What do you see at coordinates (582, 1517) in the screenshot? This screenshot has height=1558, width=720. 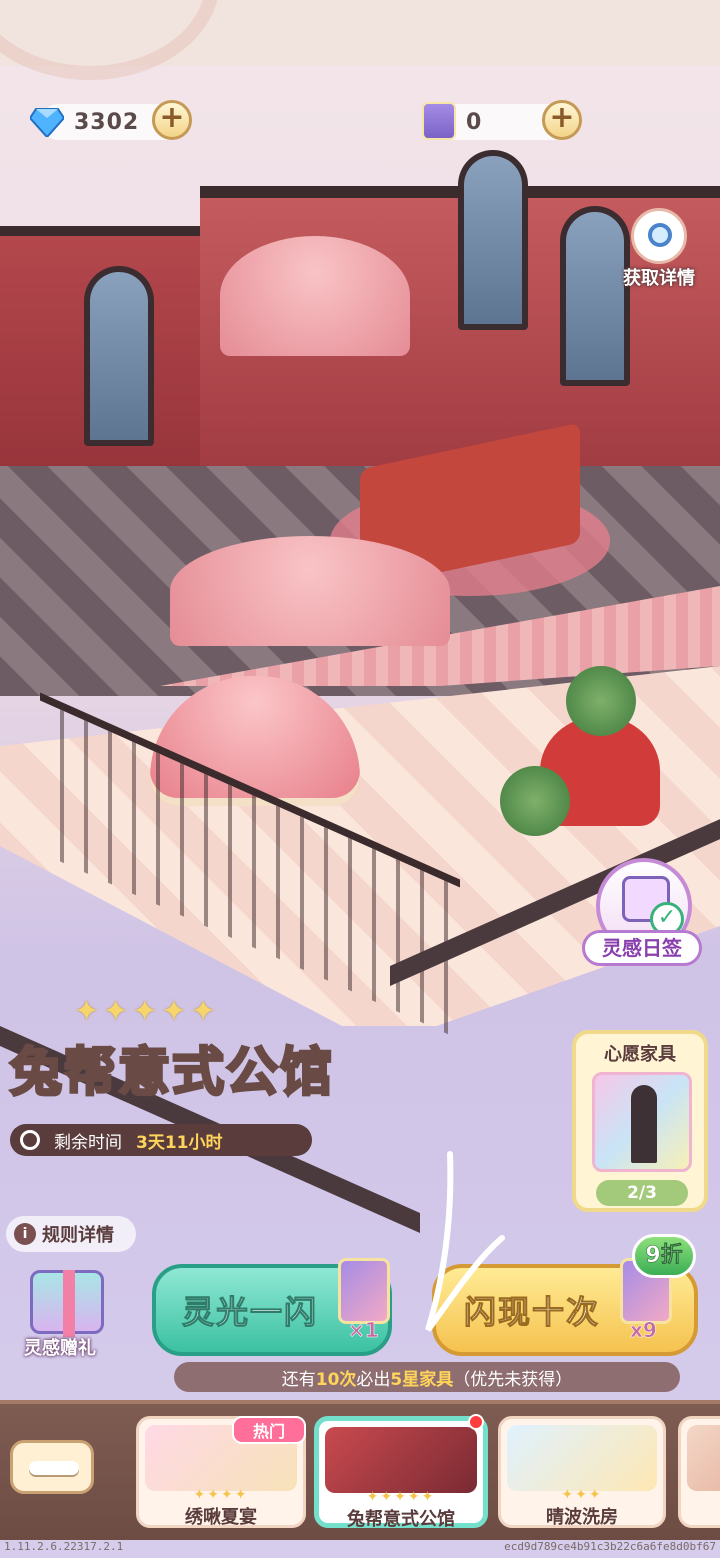 I see `tab-name: 晴波洗房` at bounding box center [582, 1517].